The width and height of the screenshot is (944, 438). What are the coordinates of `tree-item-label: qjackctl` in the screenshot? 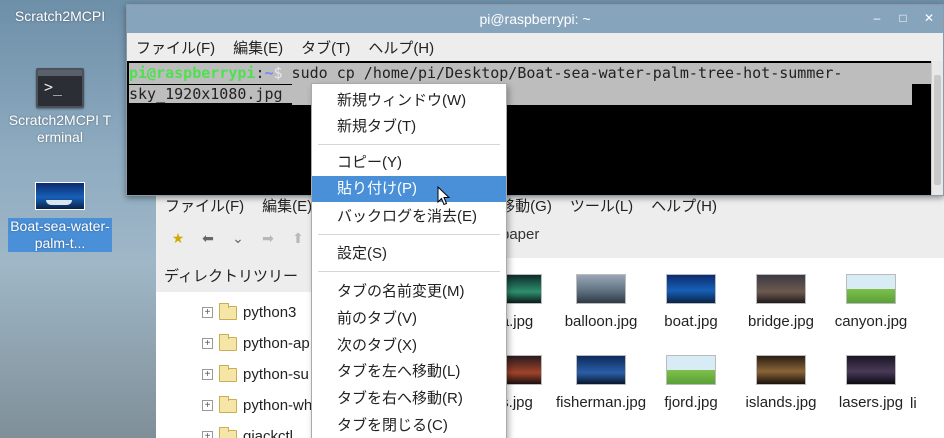 It's located at (268, 433).